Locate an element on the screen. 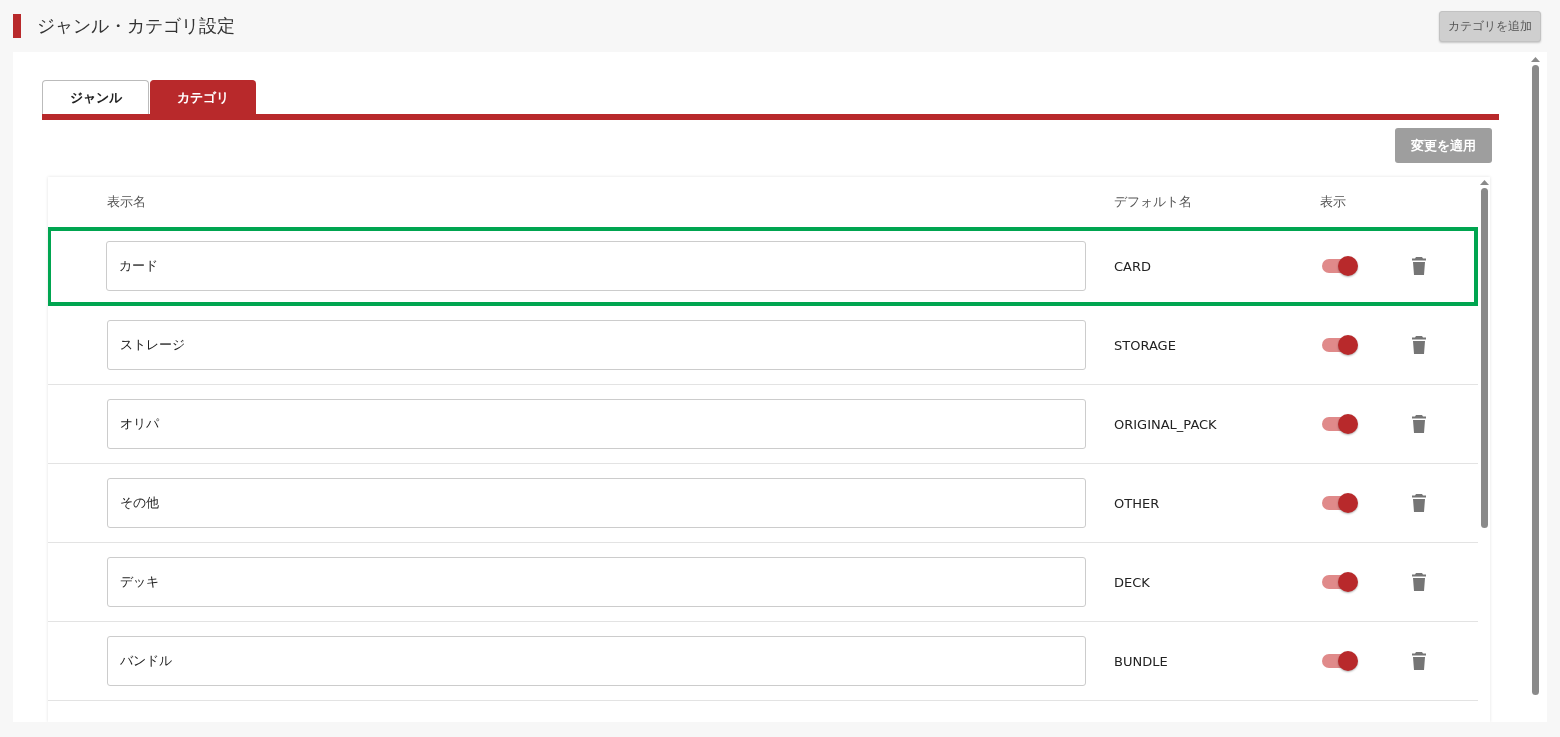 The image size is (1560, 737). tab: カテゴリ is located at coordinates (203, 97).